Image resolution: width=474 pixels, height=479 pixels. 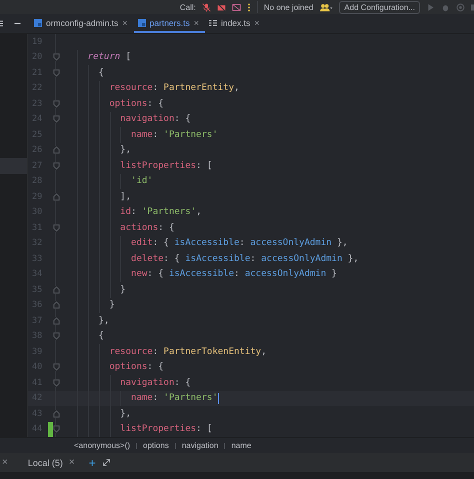 What do you see at coordinates (326, 7) in the screenshot?
I see `people-icon` at bounding box center [326, 7].